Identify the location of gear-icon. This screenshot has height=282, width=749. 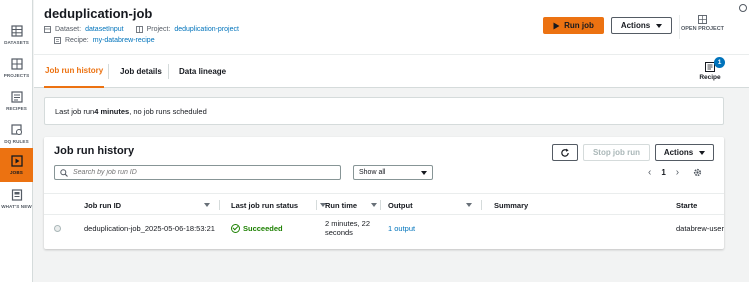
(697, 172).